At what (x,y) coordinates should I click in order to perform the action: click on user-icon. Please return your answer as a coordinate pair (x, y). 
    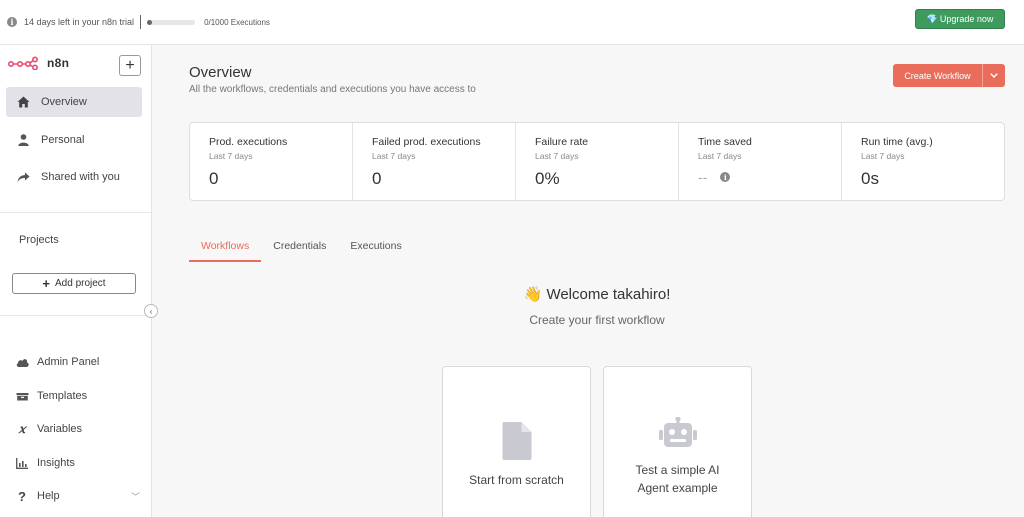
    Looking at the image, I should click on (23, 140).